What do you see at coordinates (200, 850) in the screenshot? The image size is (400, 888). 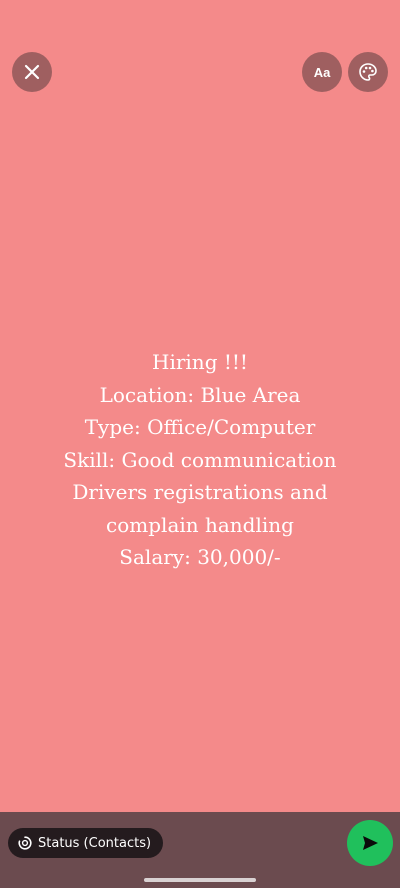 I see `bottom-bar: Status (Contacts)` at bounding box center [200, 850].